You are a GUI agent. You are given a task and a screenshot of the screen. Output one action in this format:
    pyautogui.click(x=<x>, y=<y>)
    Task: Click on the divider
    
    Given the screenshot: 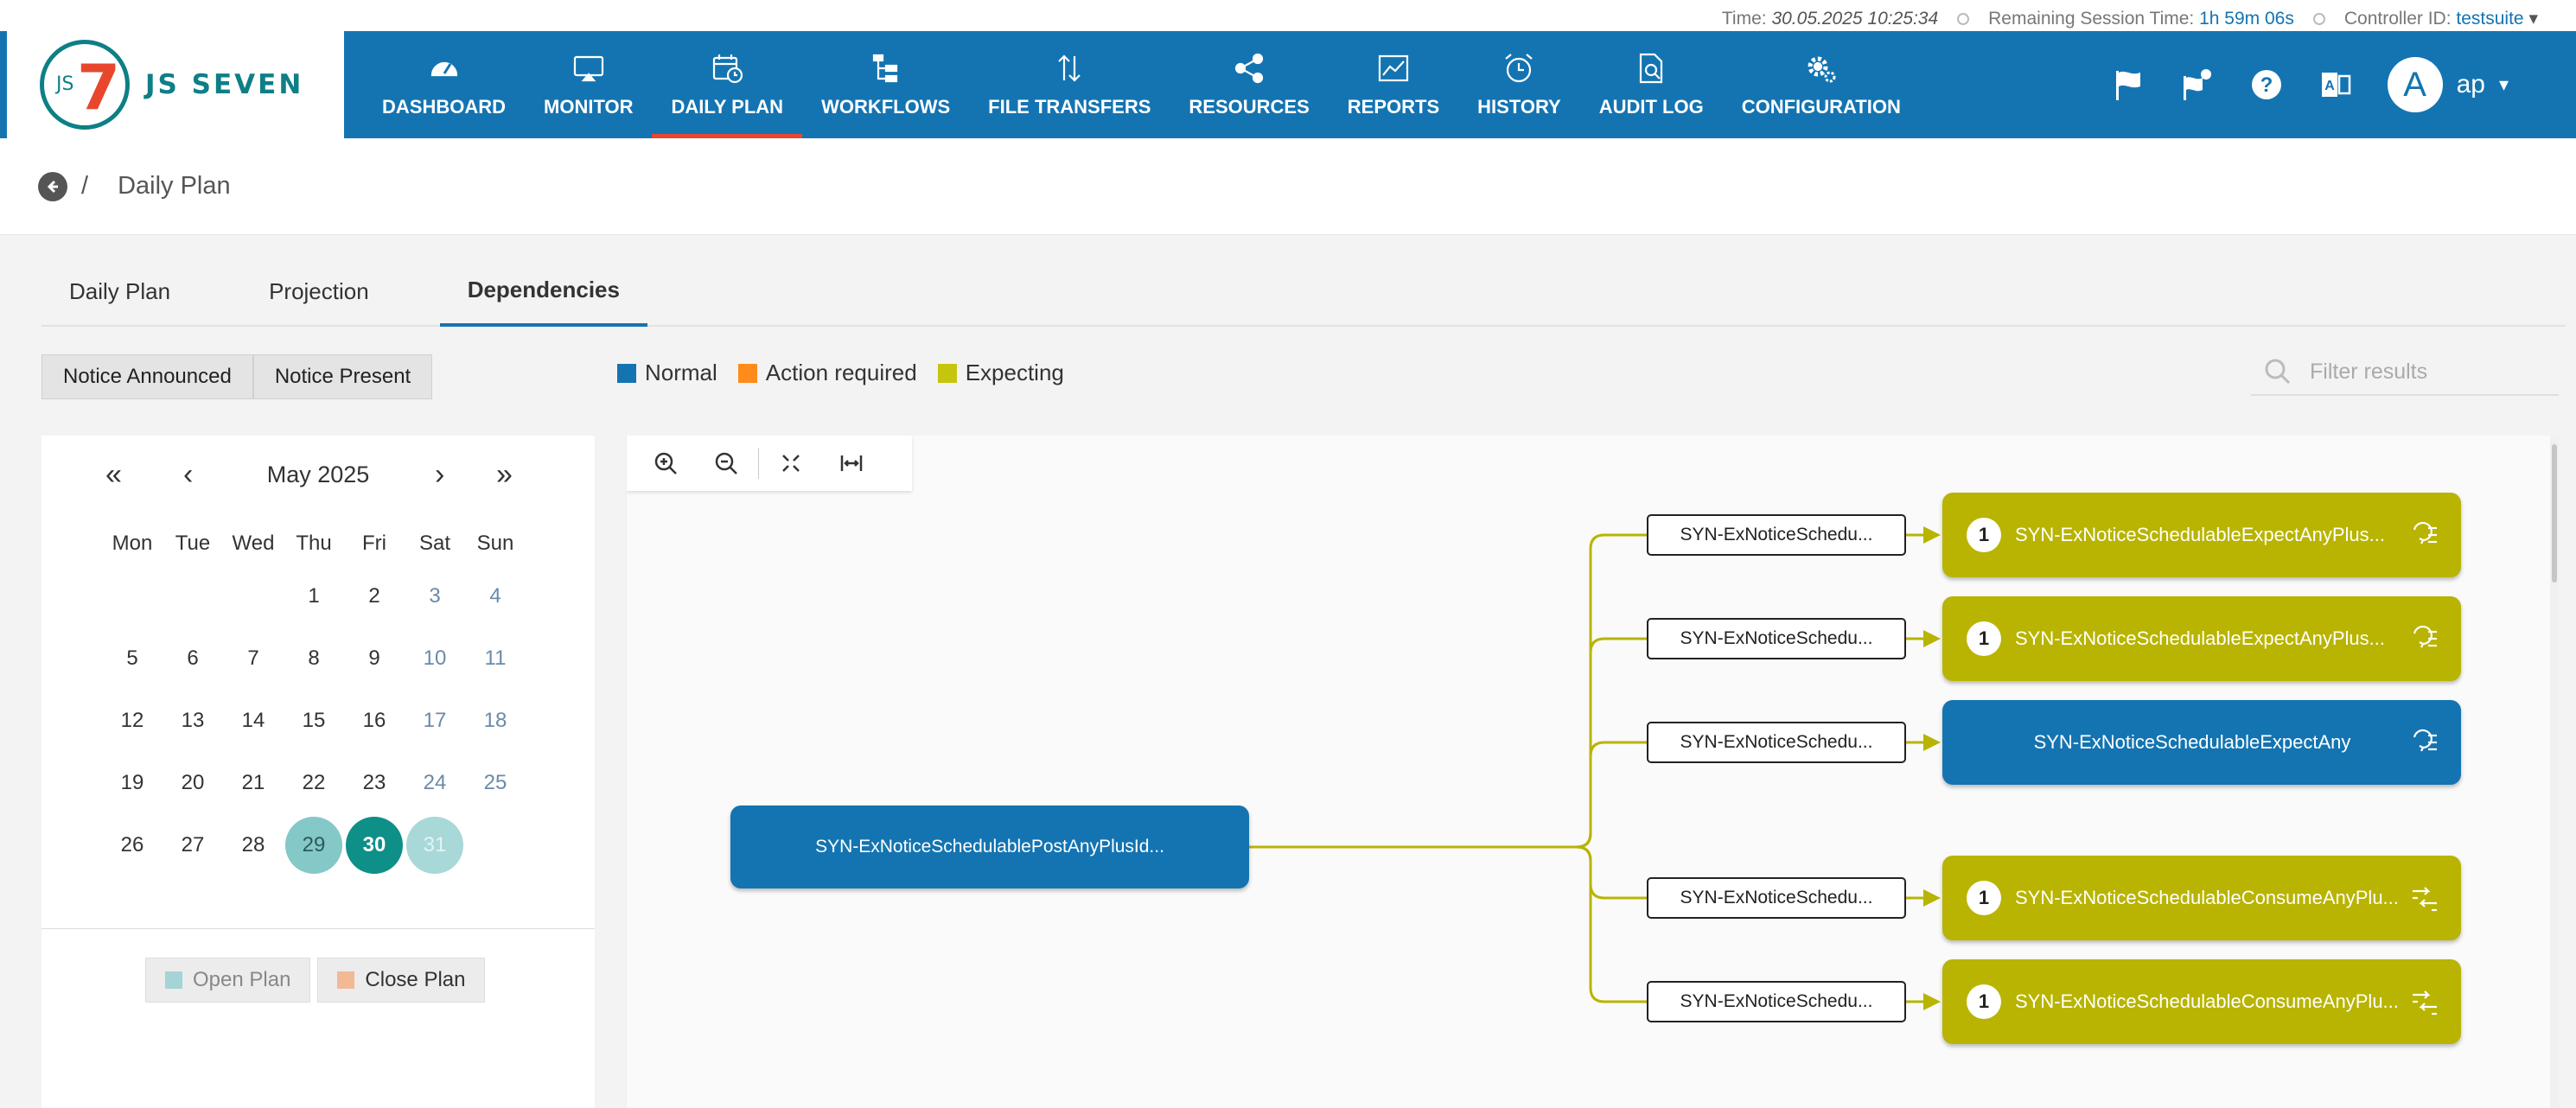 What is the action you would take?
    pyautogui.click(x=318, y=928)
    